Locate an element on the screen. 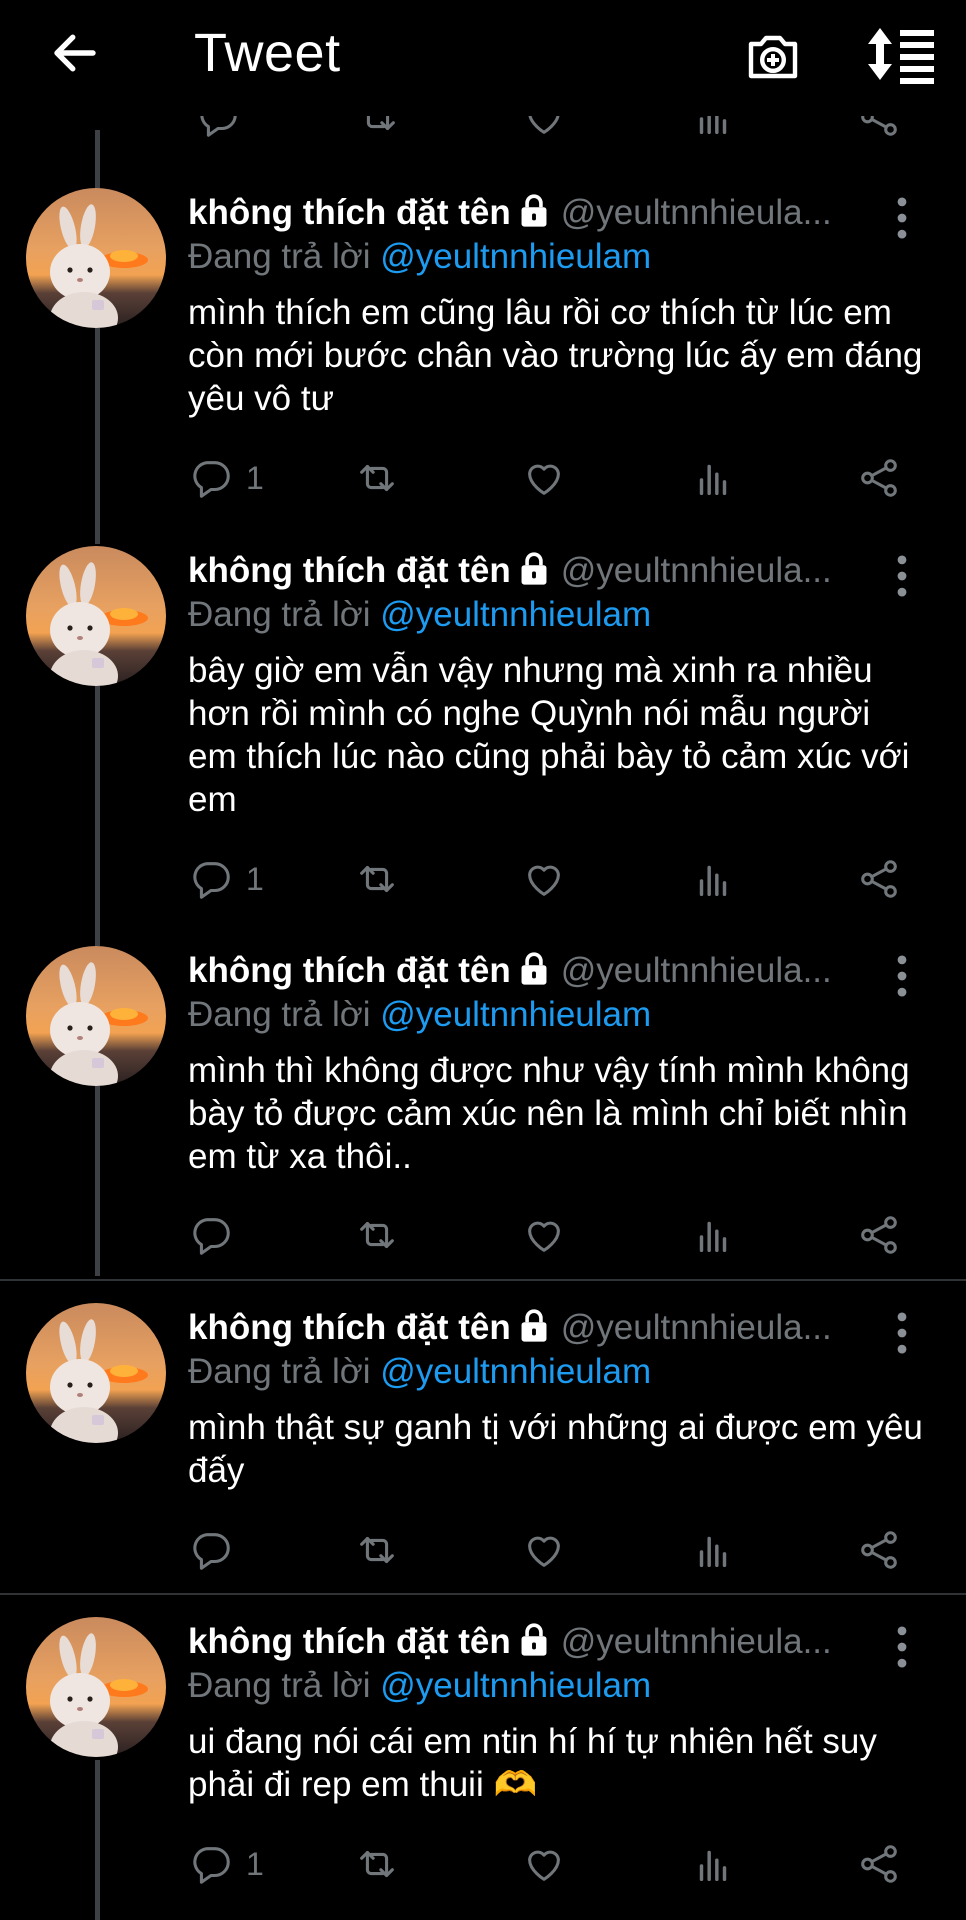 The height and width of the screenshot is (1920, 966). camera-plus-icon is located at coordinates (773, 56).